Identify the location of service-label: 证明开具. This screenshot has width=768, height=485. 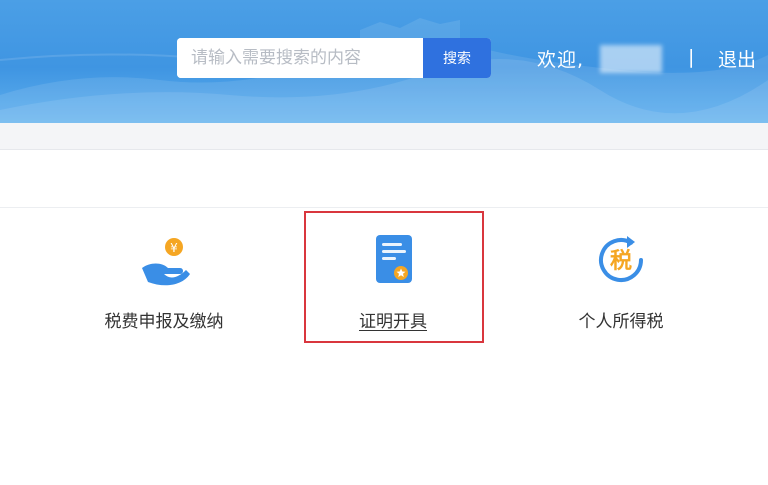
(393, 322).